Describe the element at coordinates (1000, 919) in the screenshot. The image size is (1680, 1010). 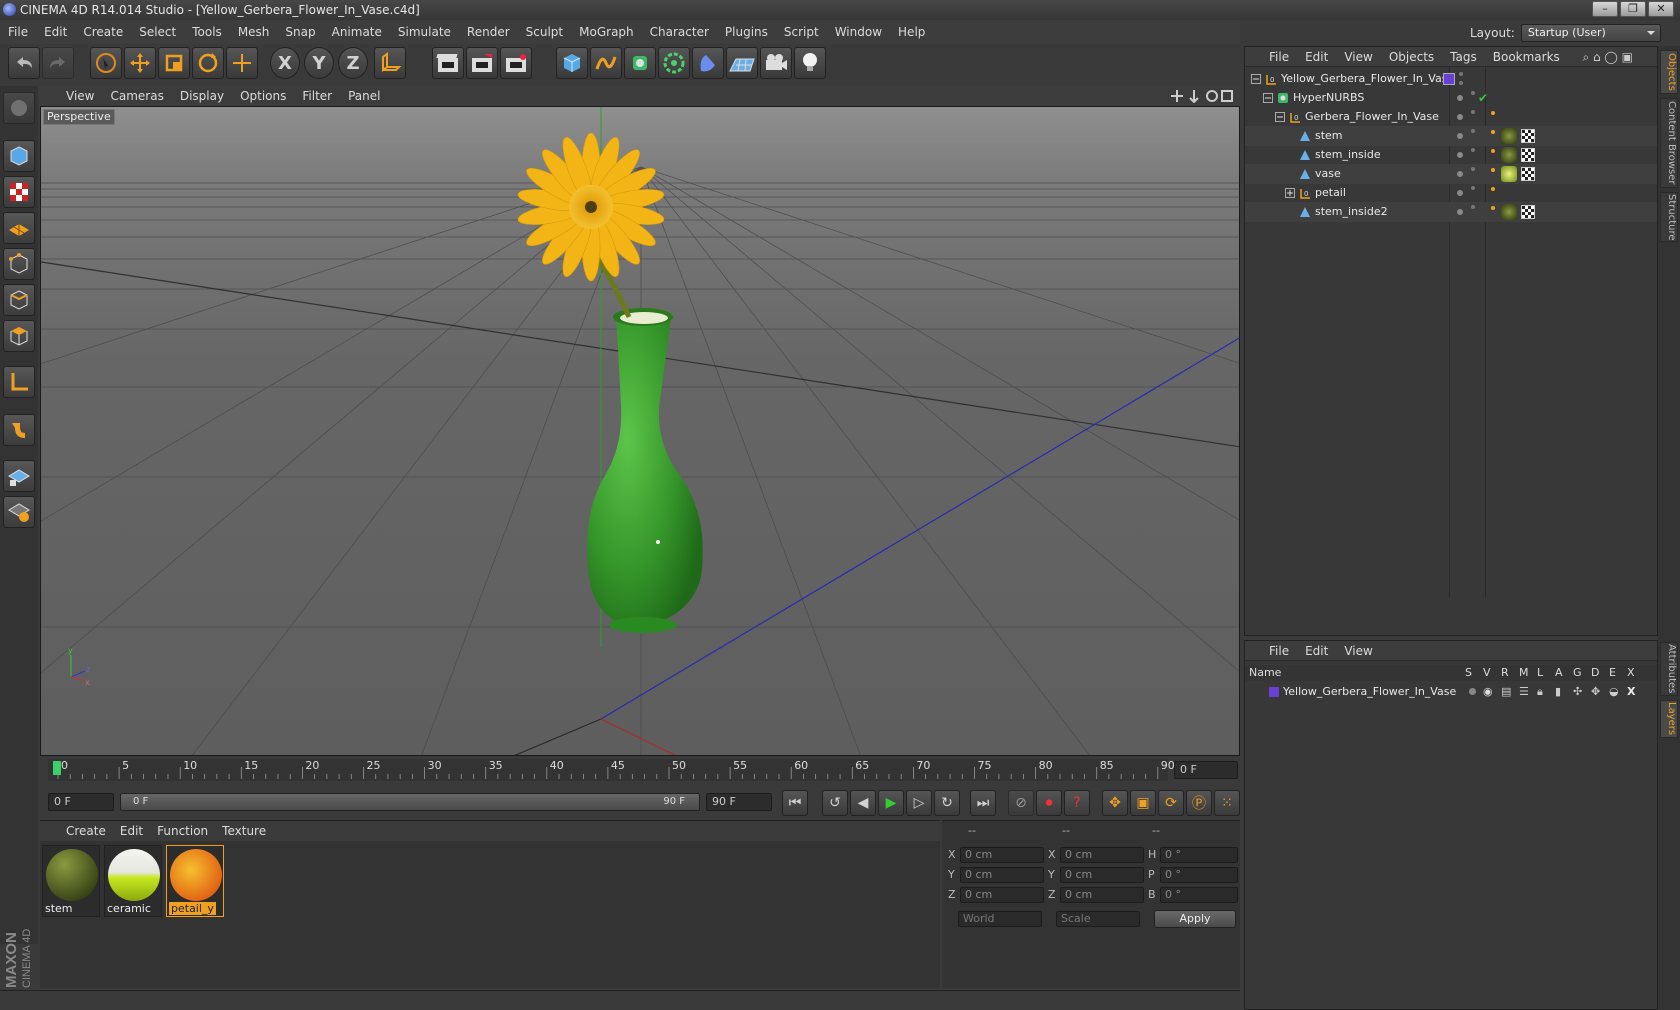
I see `world-dropdown: World` at that location.